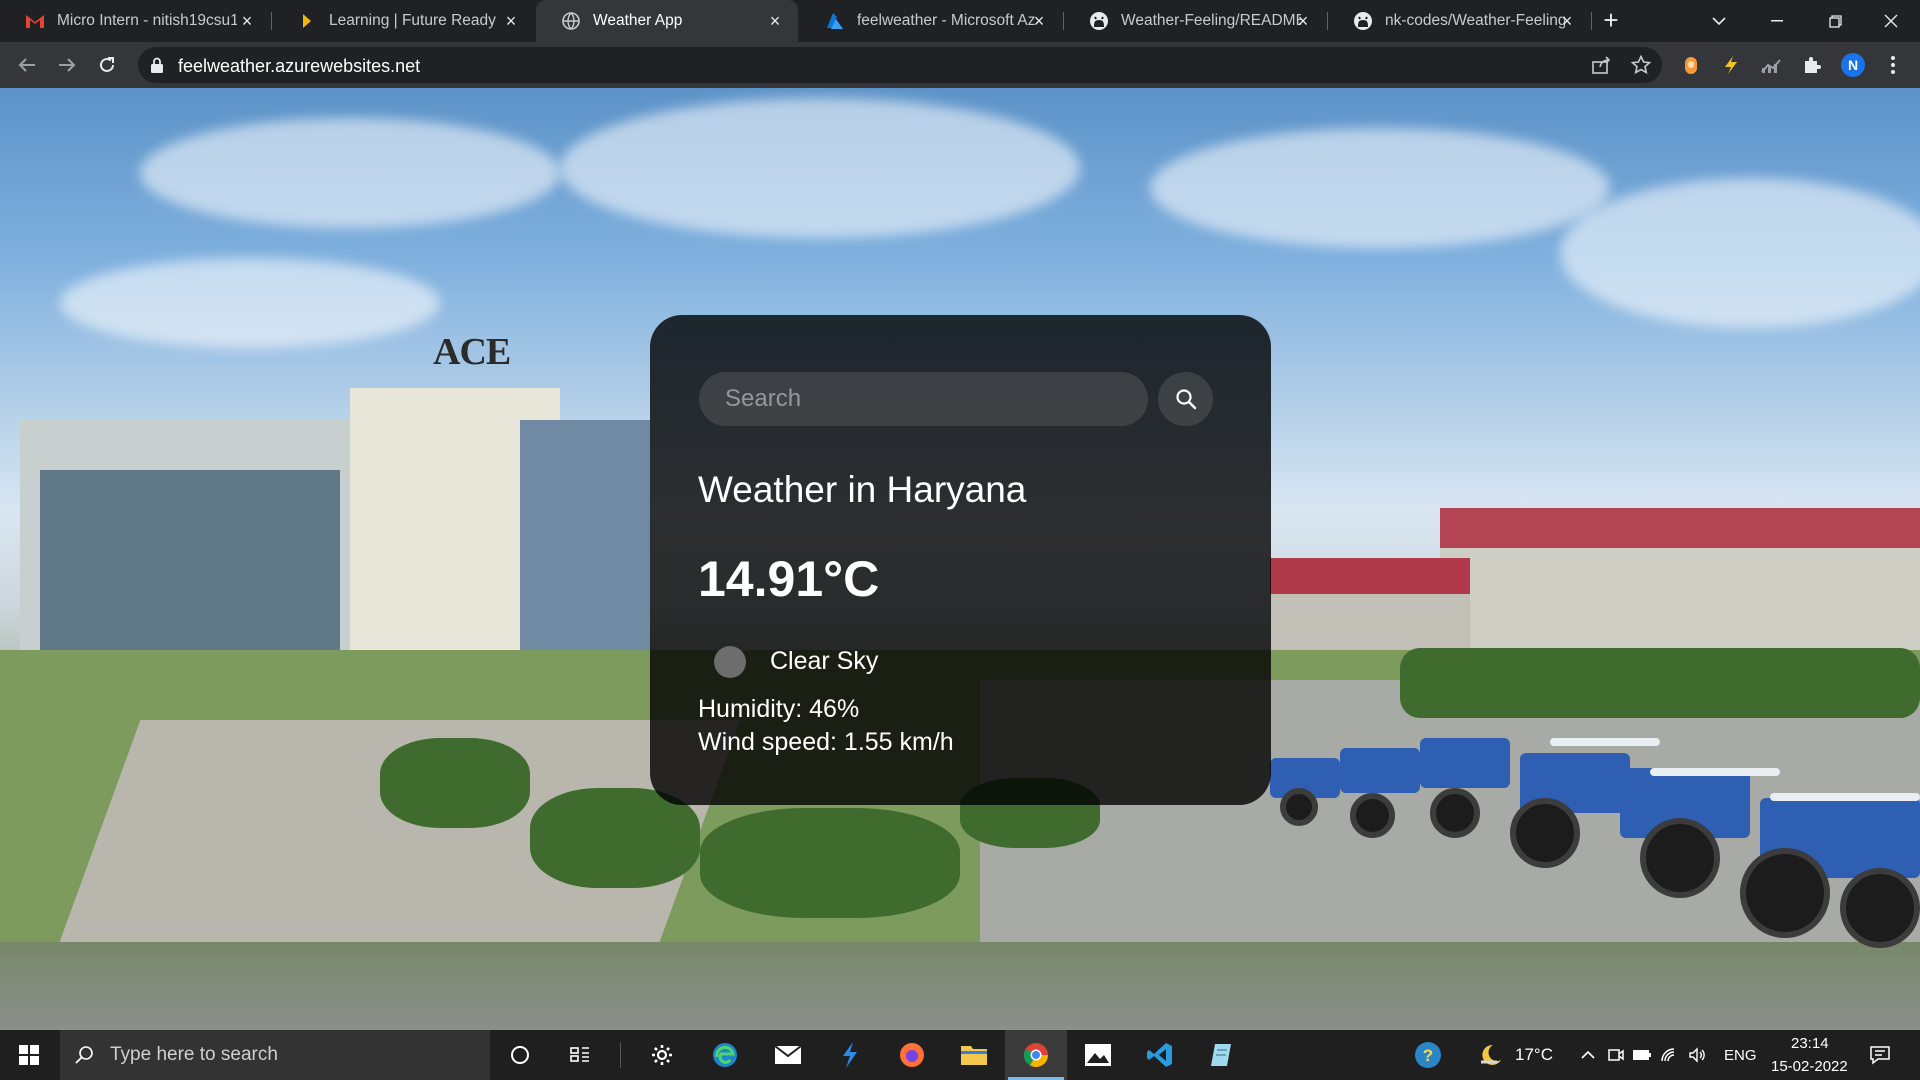 Image resolution: width=1920 pixels, height=1080 pixels. I want to click on reload-icon, so click(107, 65).